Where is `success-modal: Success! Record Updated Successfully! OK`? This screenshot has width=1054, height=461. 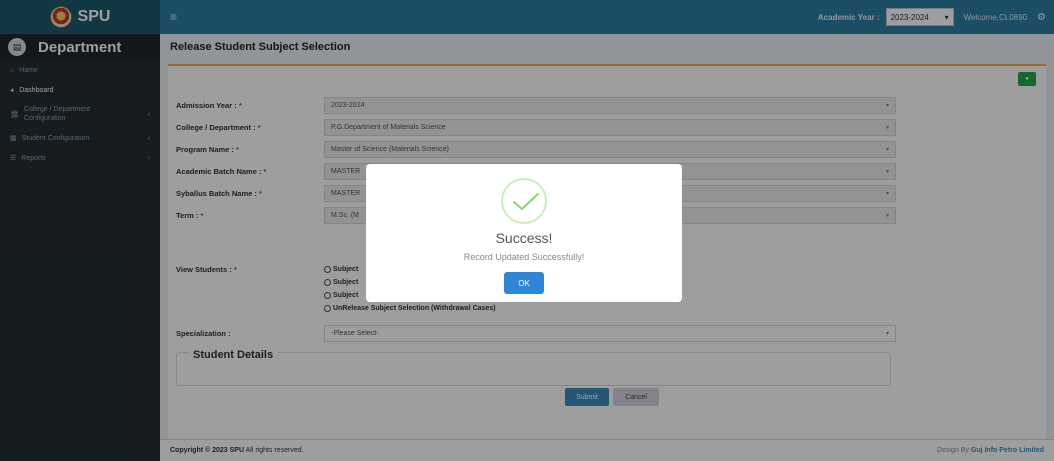
success-modal: Success! Record Updated Successfully! OK is located at coordinates (524, 233).